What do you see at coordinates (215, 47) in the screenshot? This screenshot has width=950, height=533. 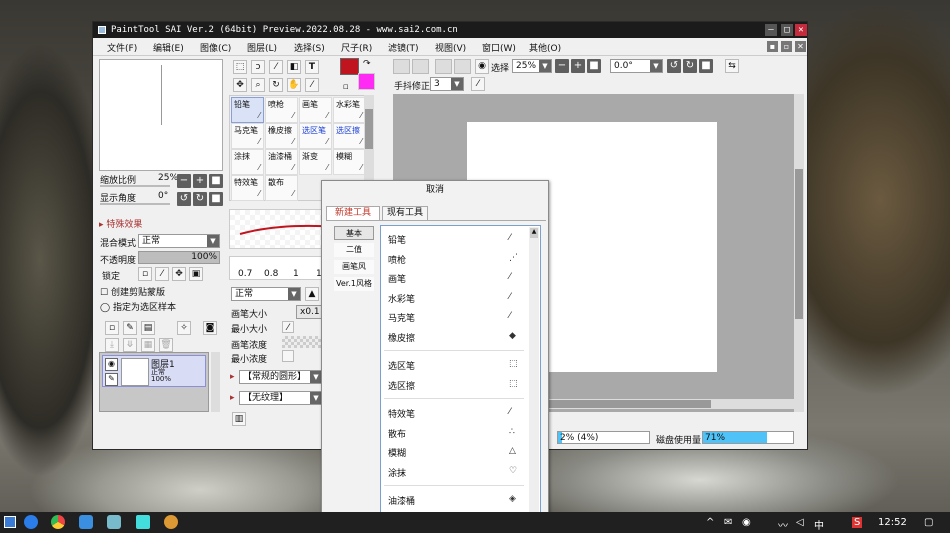 I see `menu-image: 图像(C)` at bounding box center [215, 47].